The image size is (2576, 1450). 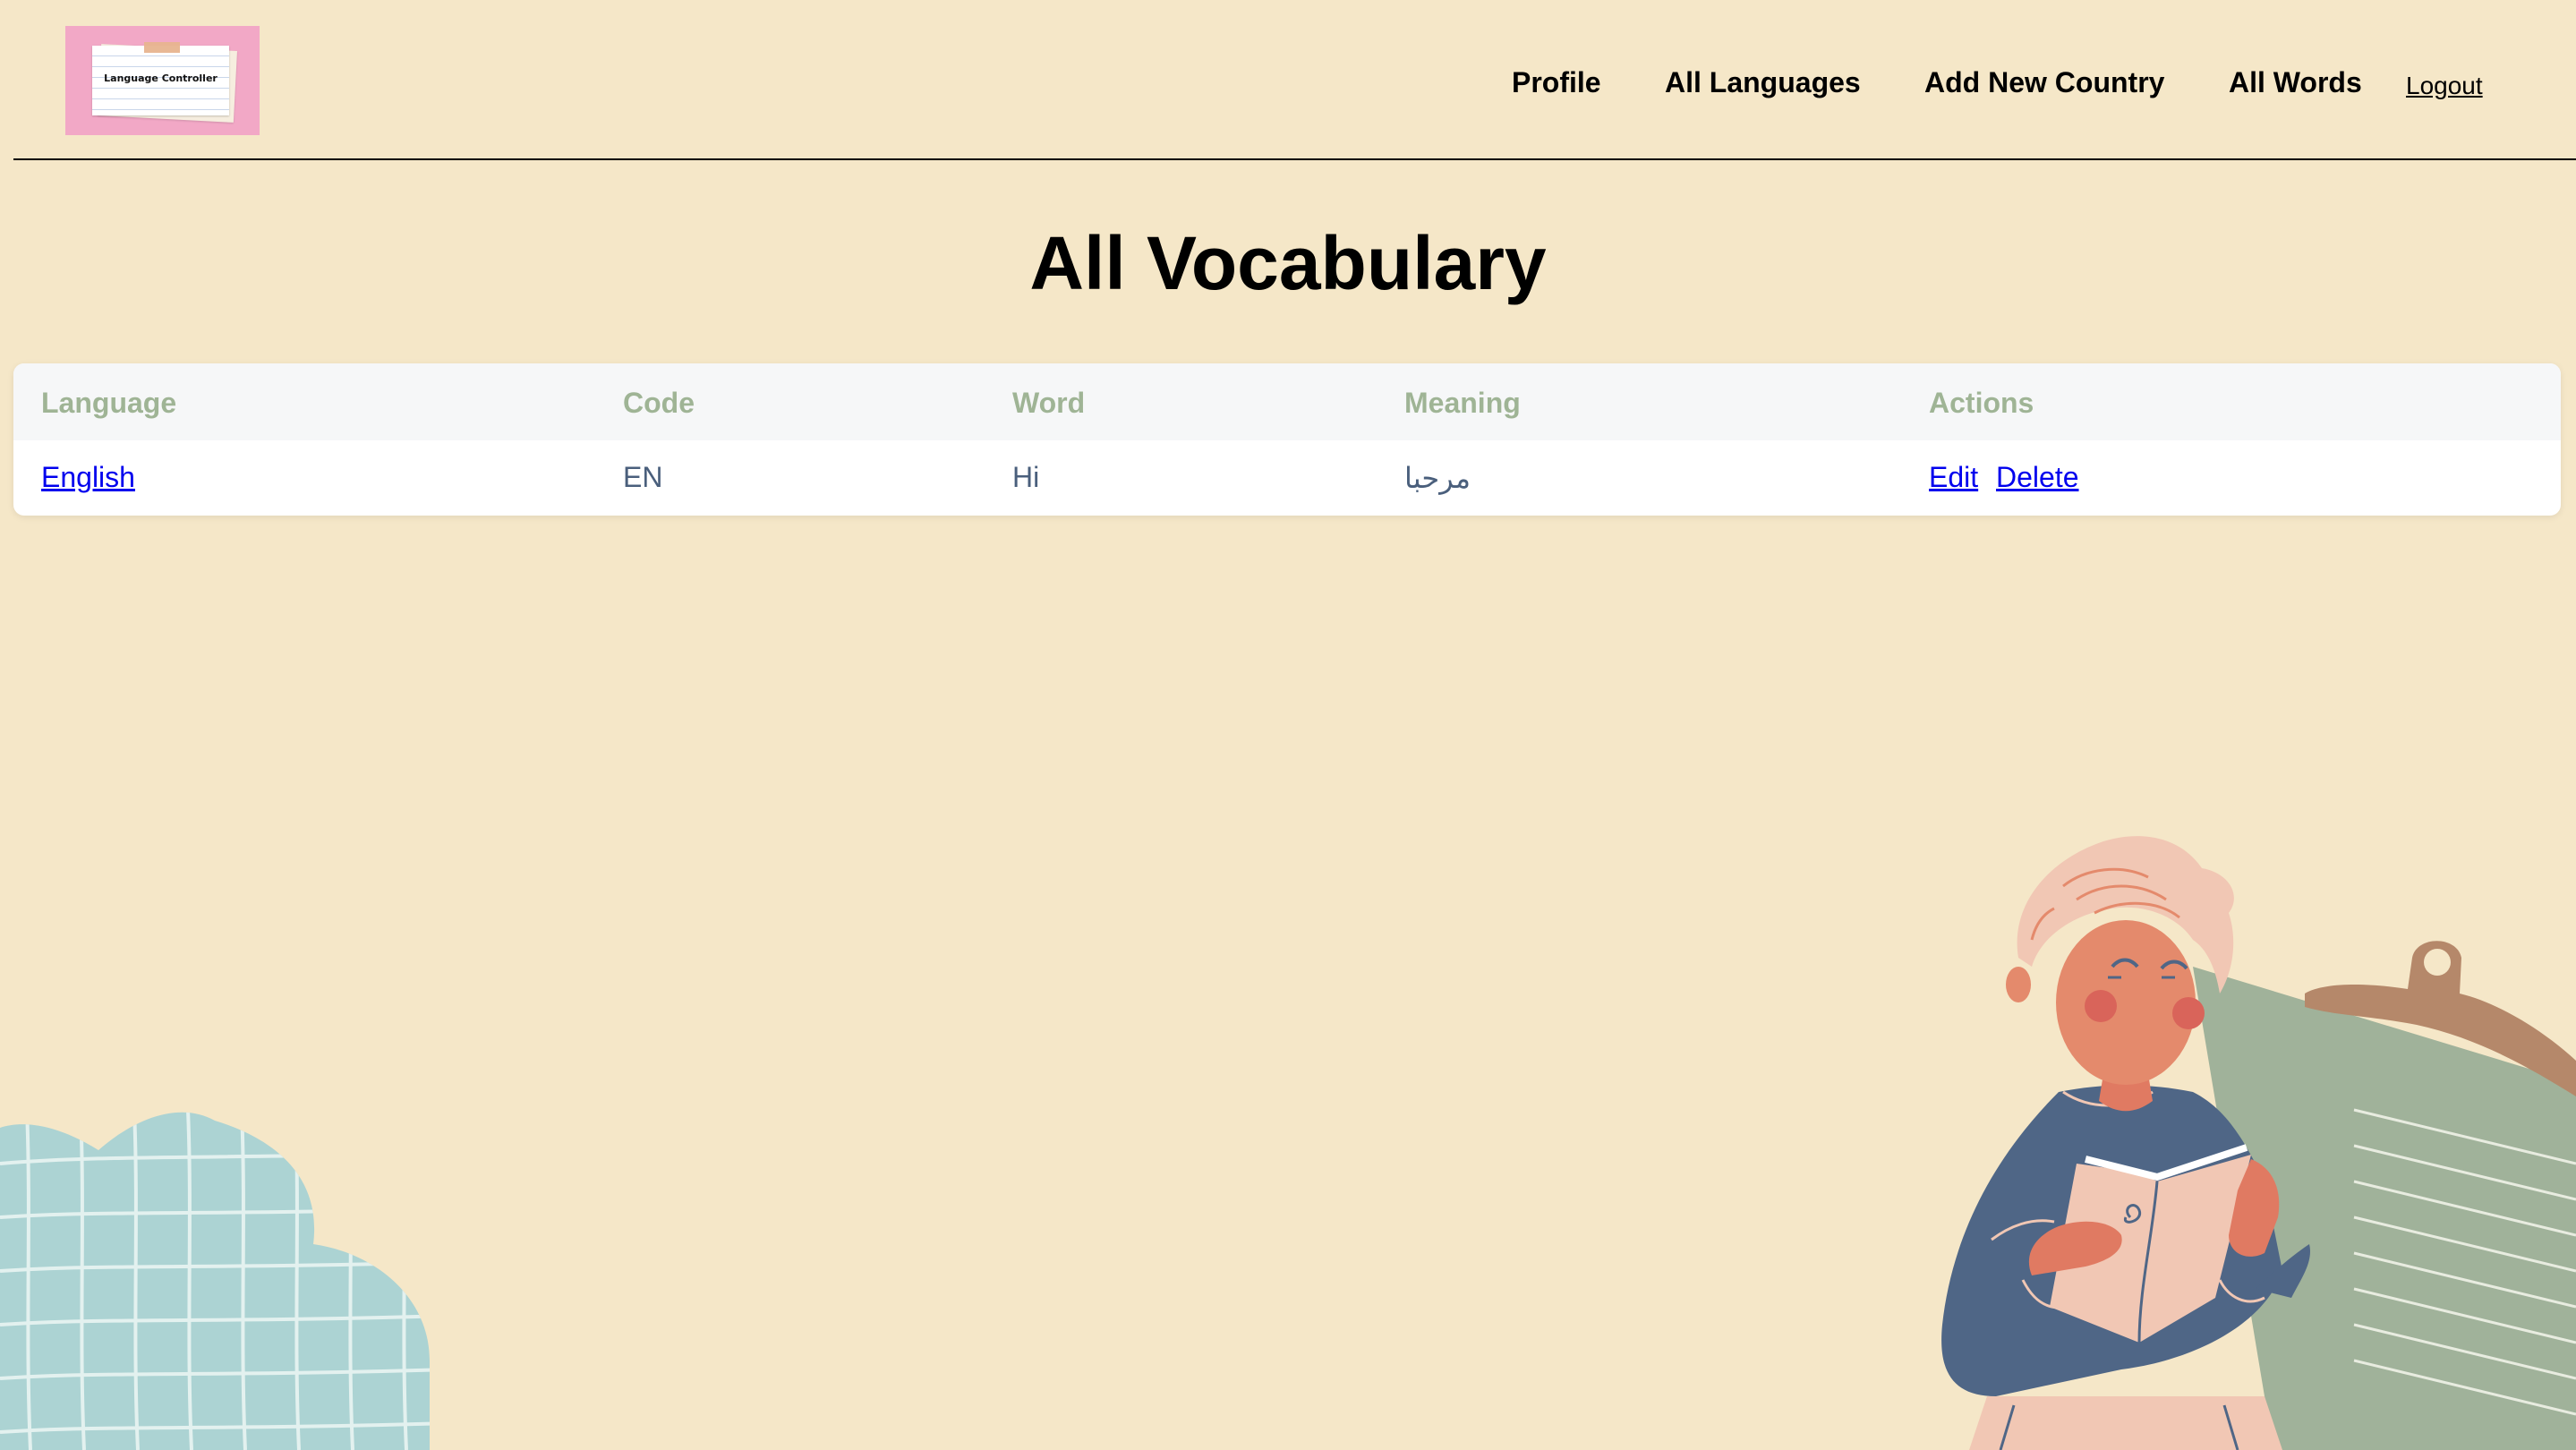 I want to click on language-link: English, so click(x=88, y=477).